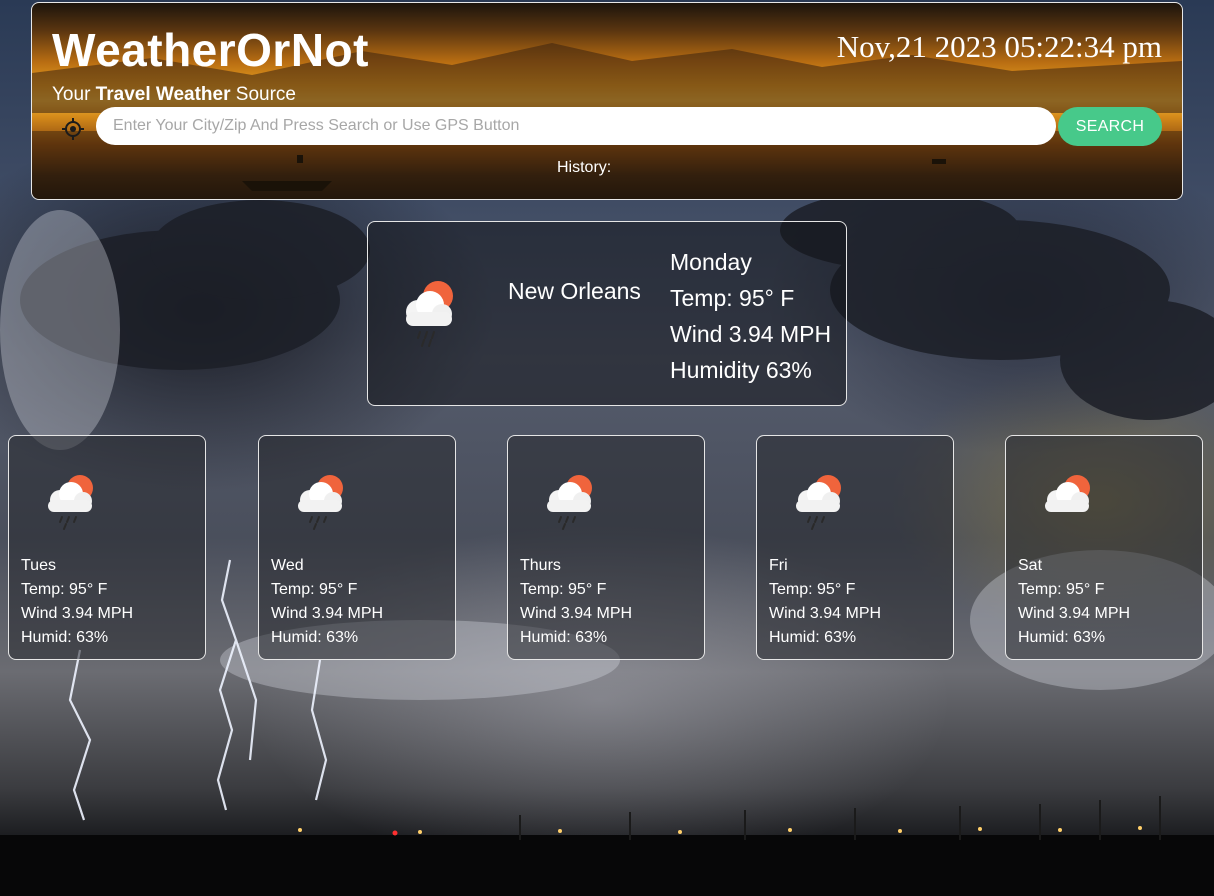  I want to click on cloud-sun-icon, so click(1067, 493).